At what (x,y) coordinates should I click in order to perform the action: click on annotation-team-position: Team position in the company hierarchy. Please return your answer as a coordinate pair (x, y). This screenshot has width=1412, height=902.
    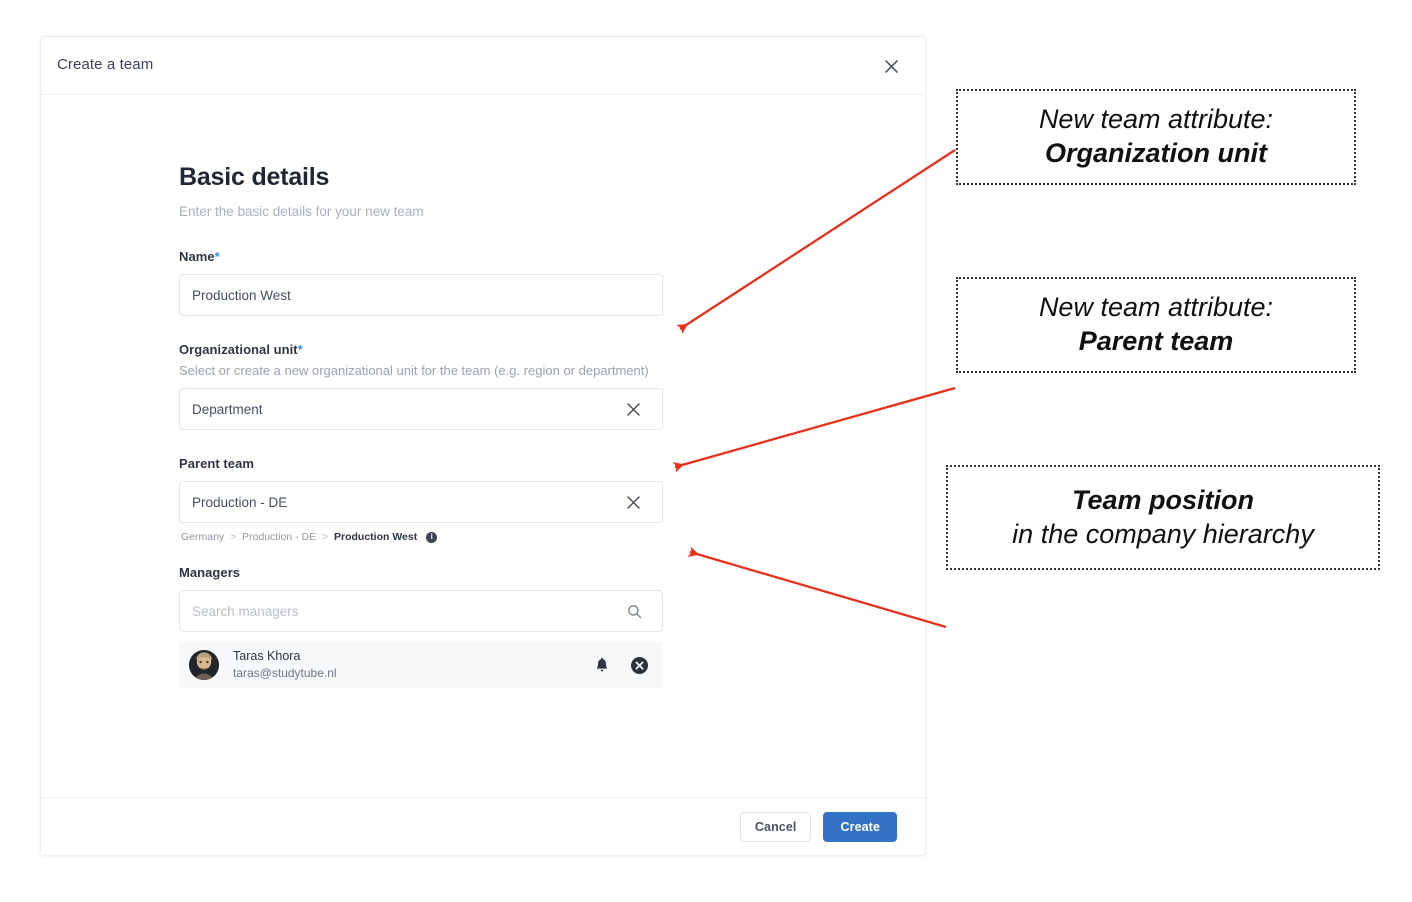
    Looking at the image, I should click on (1163, 517).